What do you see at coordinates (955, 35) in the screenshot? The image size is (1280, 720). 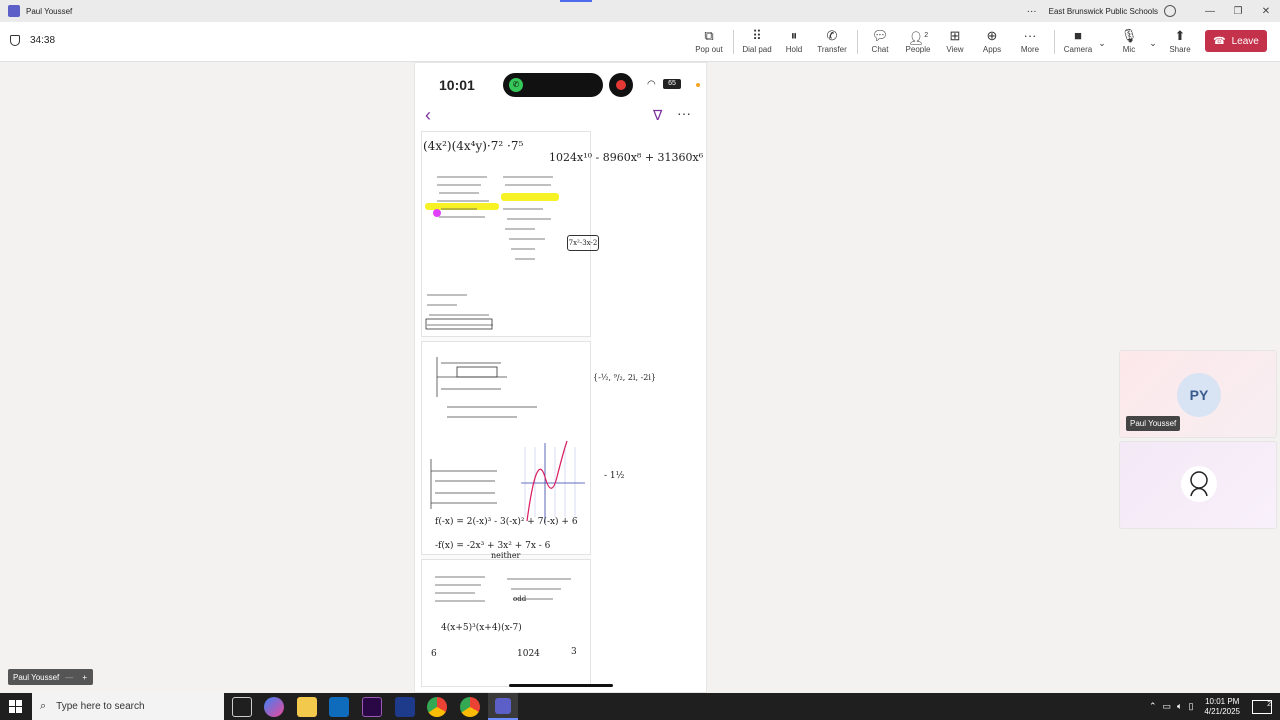 I see `grid-icon: ⊞` at bounding box center [955, 35].